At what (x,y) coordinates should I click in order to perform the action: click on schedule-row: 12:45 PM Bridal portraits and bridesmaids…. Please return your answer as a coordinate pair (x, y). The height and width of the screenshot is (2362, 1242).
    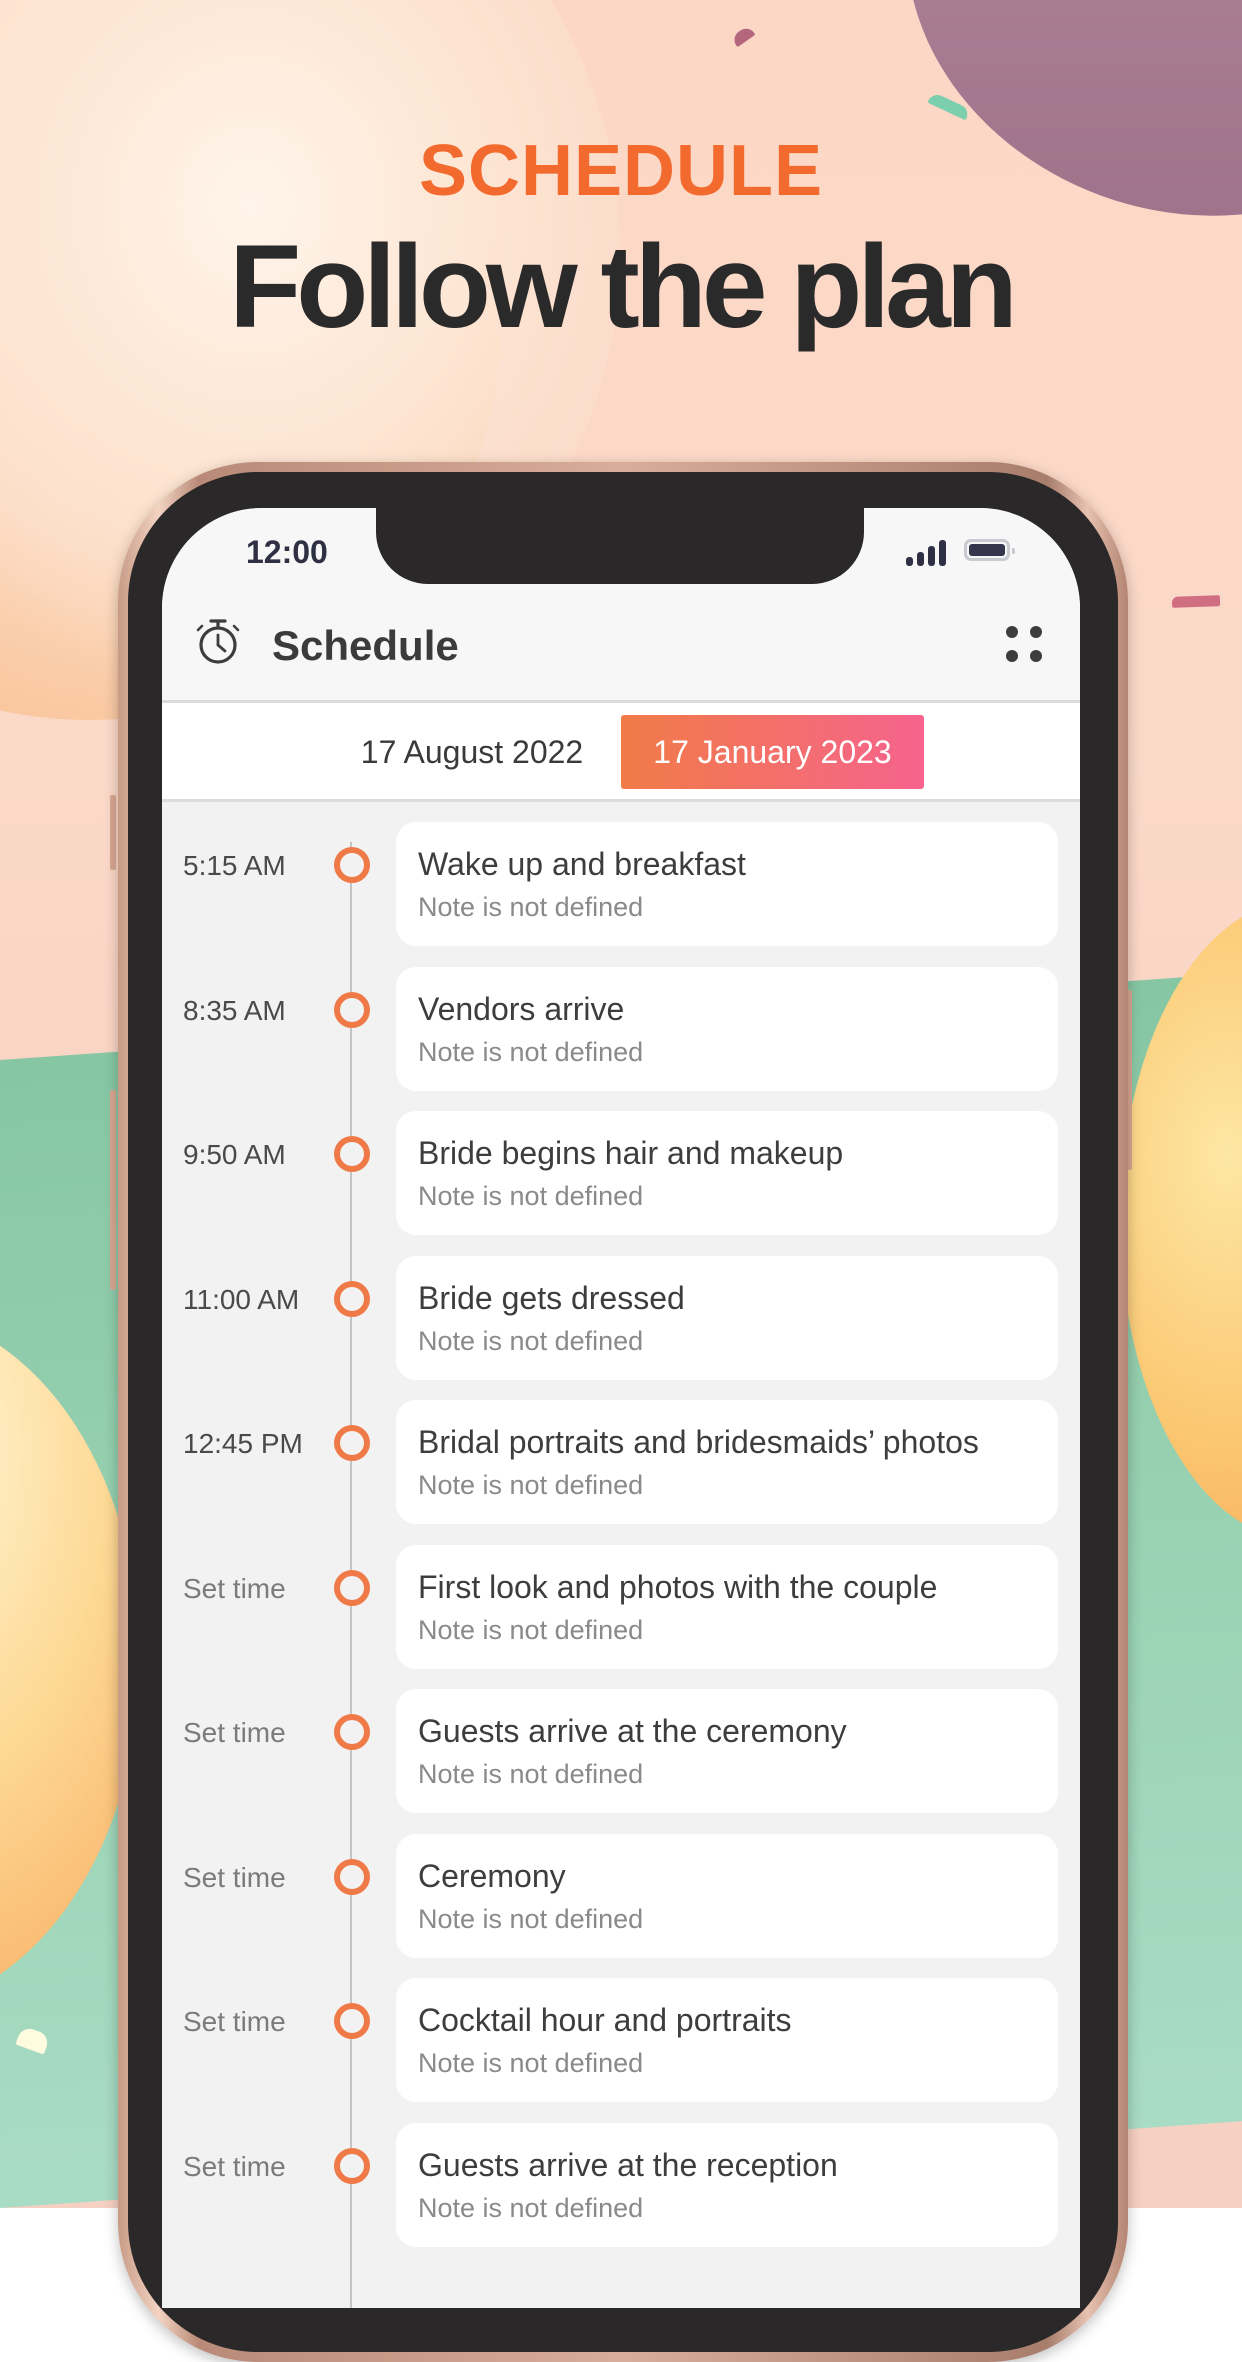
    Looking at the image, I should click on (621, 1462).